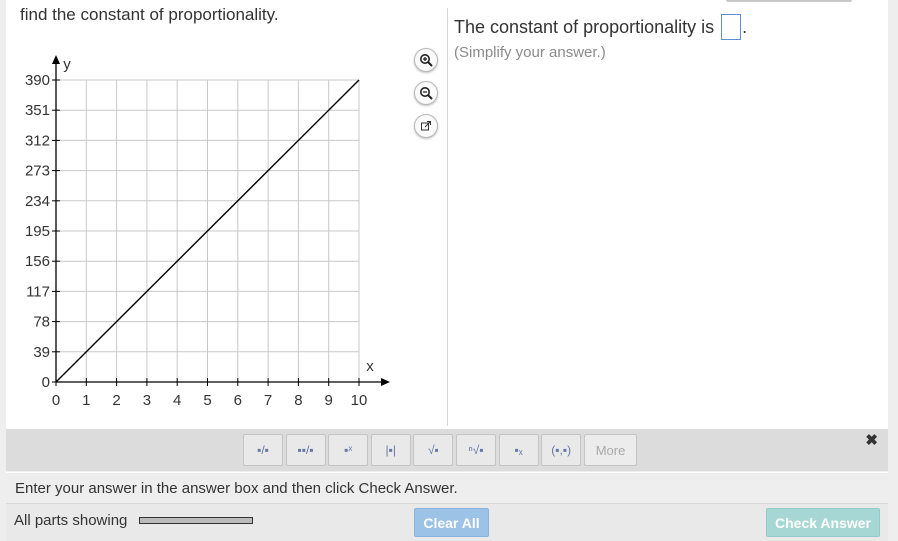 The image size is (898, 541). I want to click on y-tick-label: 78, so click(41, 322).